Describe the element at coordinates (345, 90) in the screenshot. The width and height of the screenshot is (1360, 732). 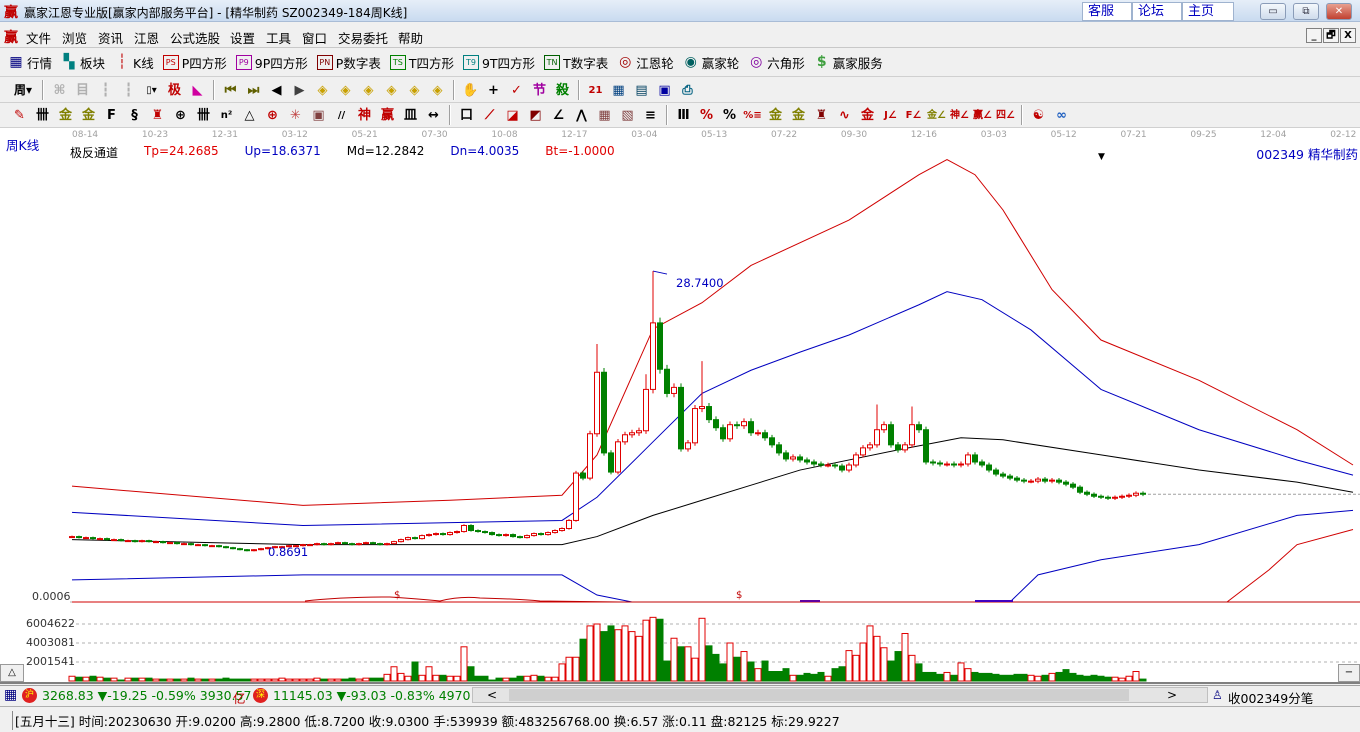
I see `zoom-right-icon: ◈` at that location.